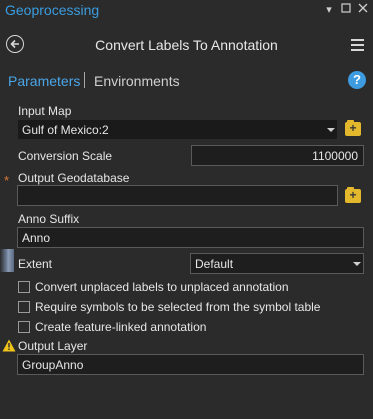 Image resolution: width=373 pixels, height=419 pixels. What do you see at coordinates (190, 364) in the screenshot?
I see `output-layer-input: GroupAnno` at bounding box center [190, 364].